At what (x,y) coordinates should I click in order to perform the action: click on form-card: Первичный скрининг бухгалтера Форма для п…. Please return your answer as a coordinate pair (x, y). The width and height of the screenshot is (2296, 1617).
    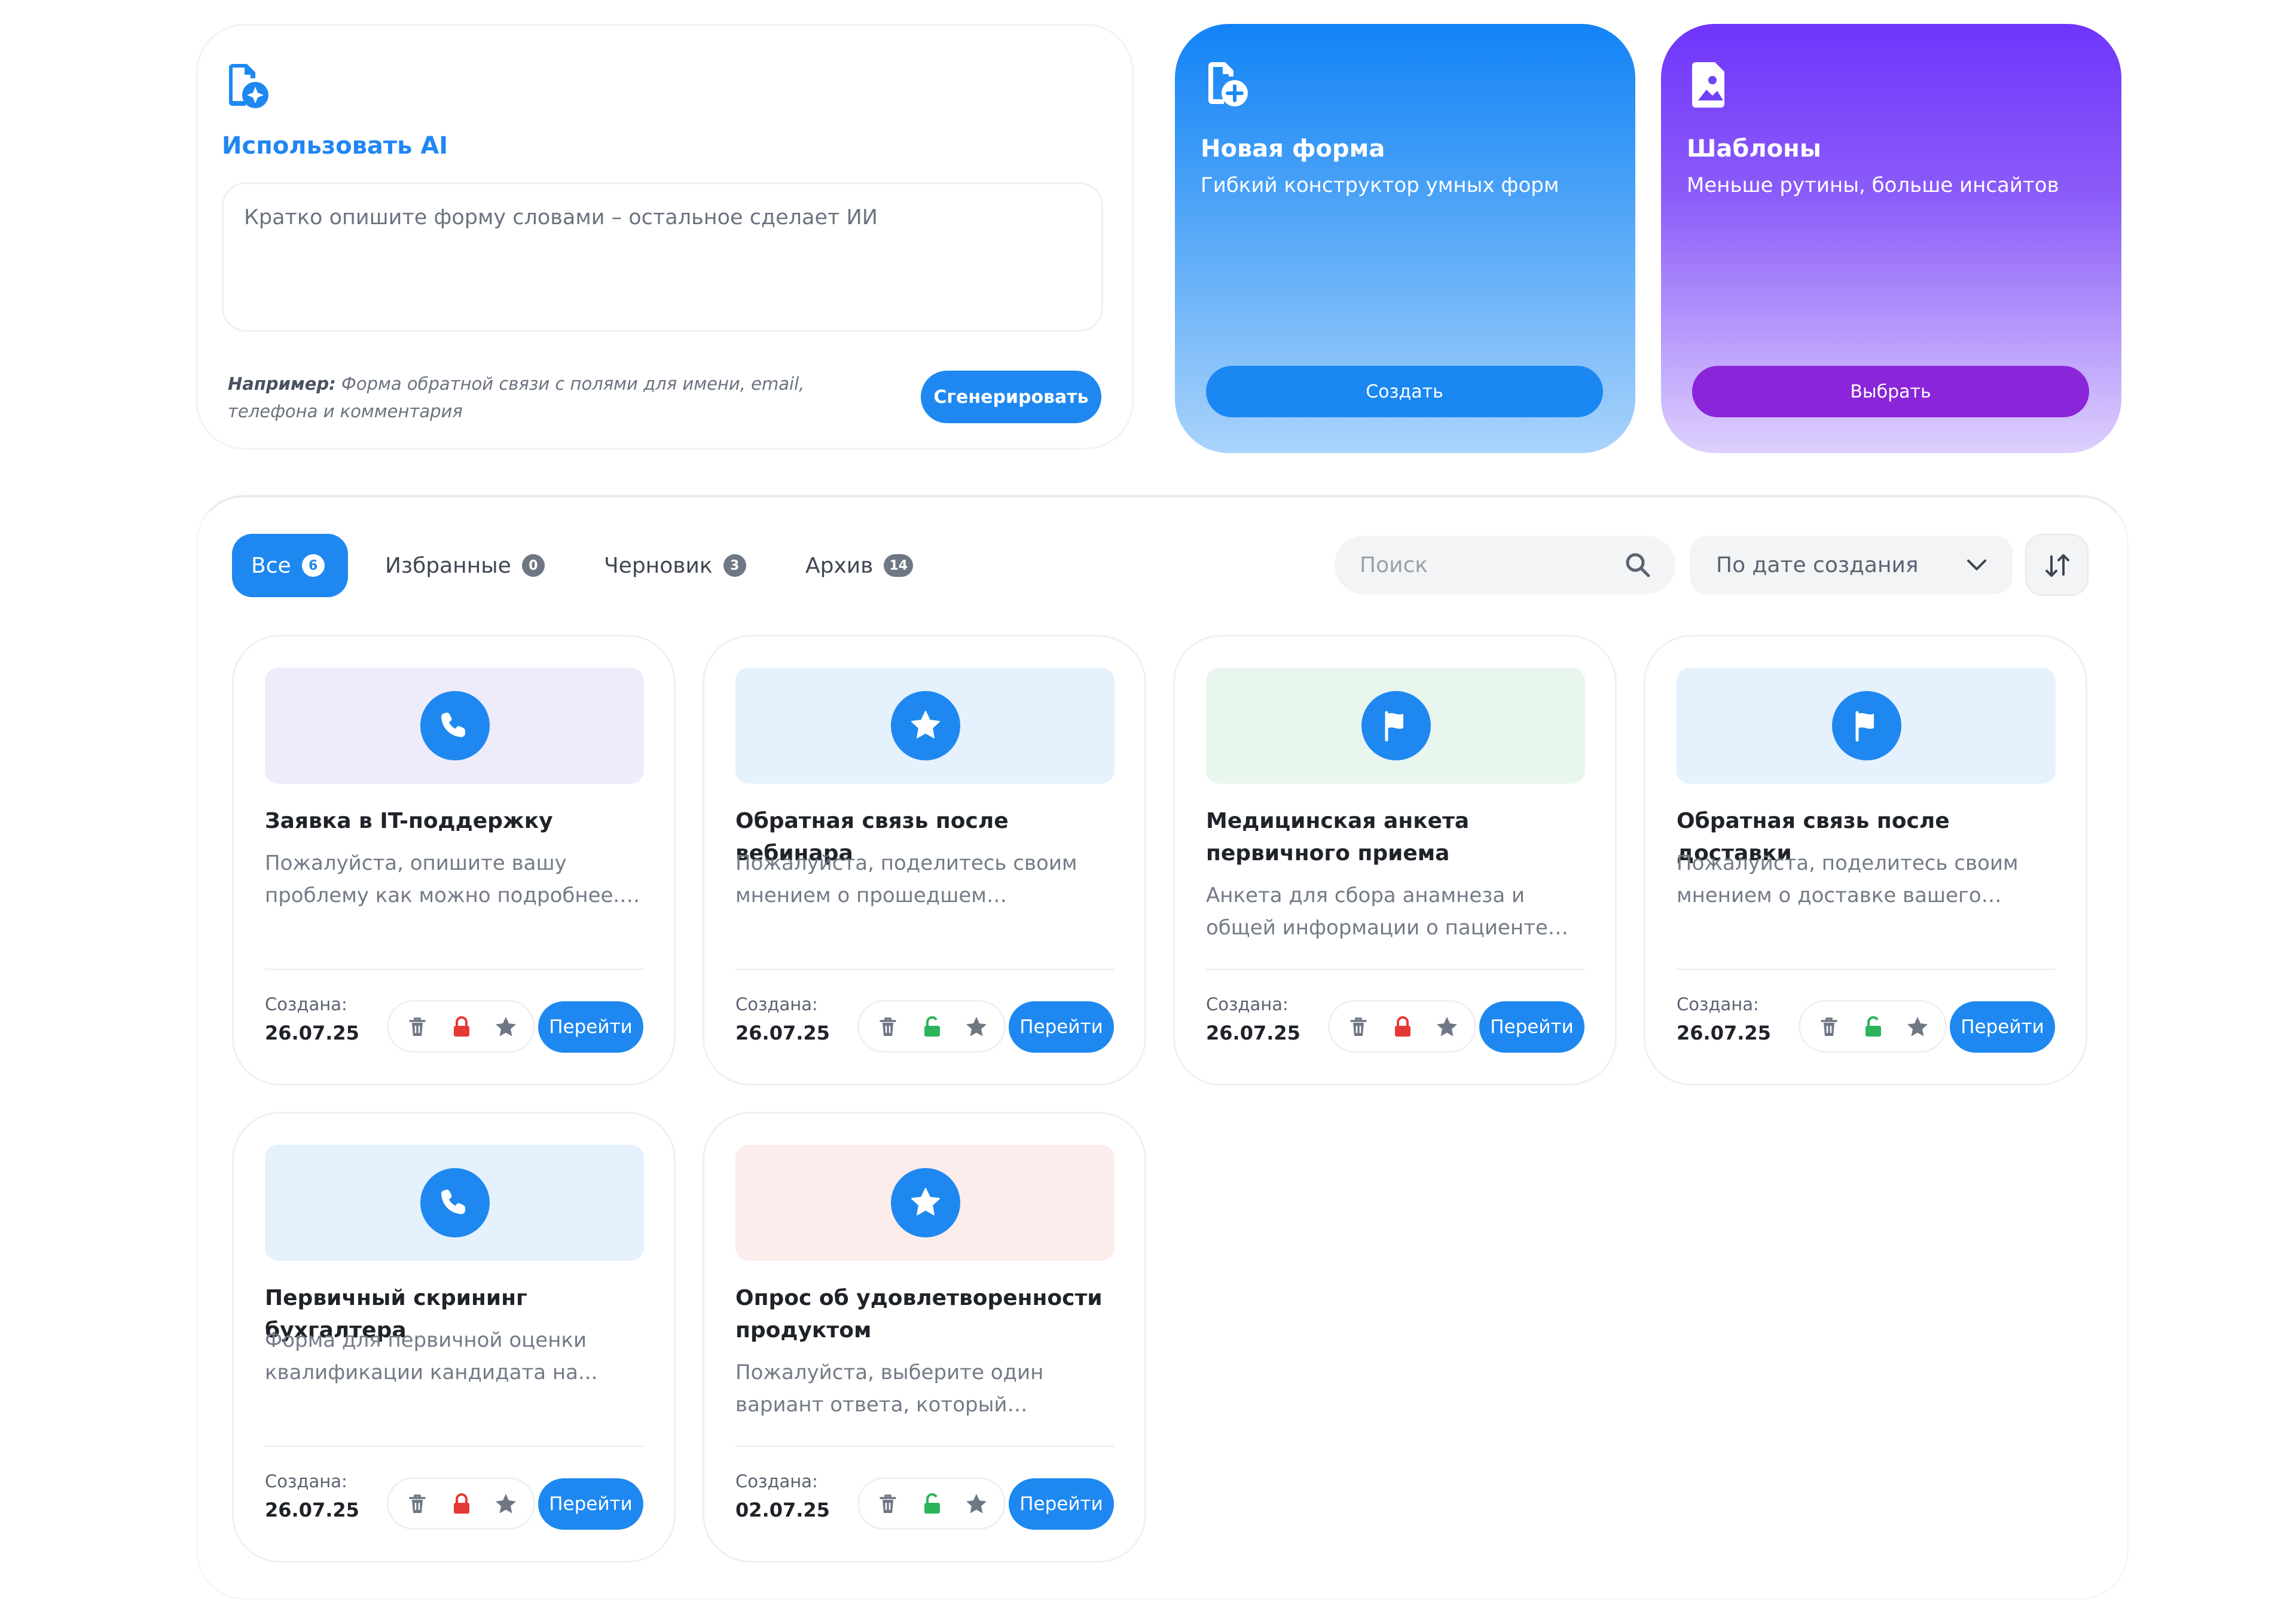
    Looking at the image, I should click on (454, 1337).